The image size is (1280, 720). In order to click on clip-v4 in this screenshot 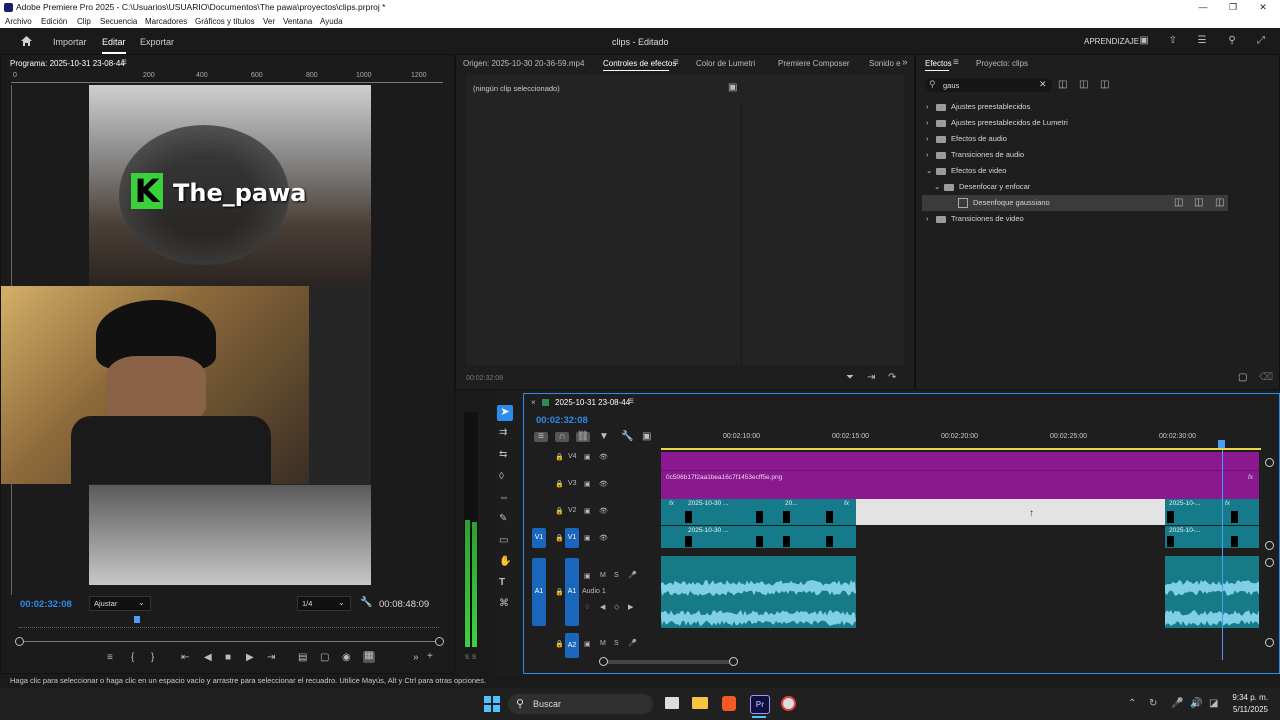, I will do `click(960, 461)`.